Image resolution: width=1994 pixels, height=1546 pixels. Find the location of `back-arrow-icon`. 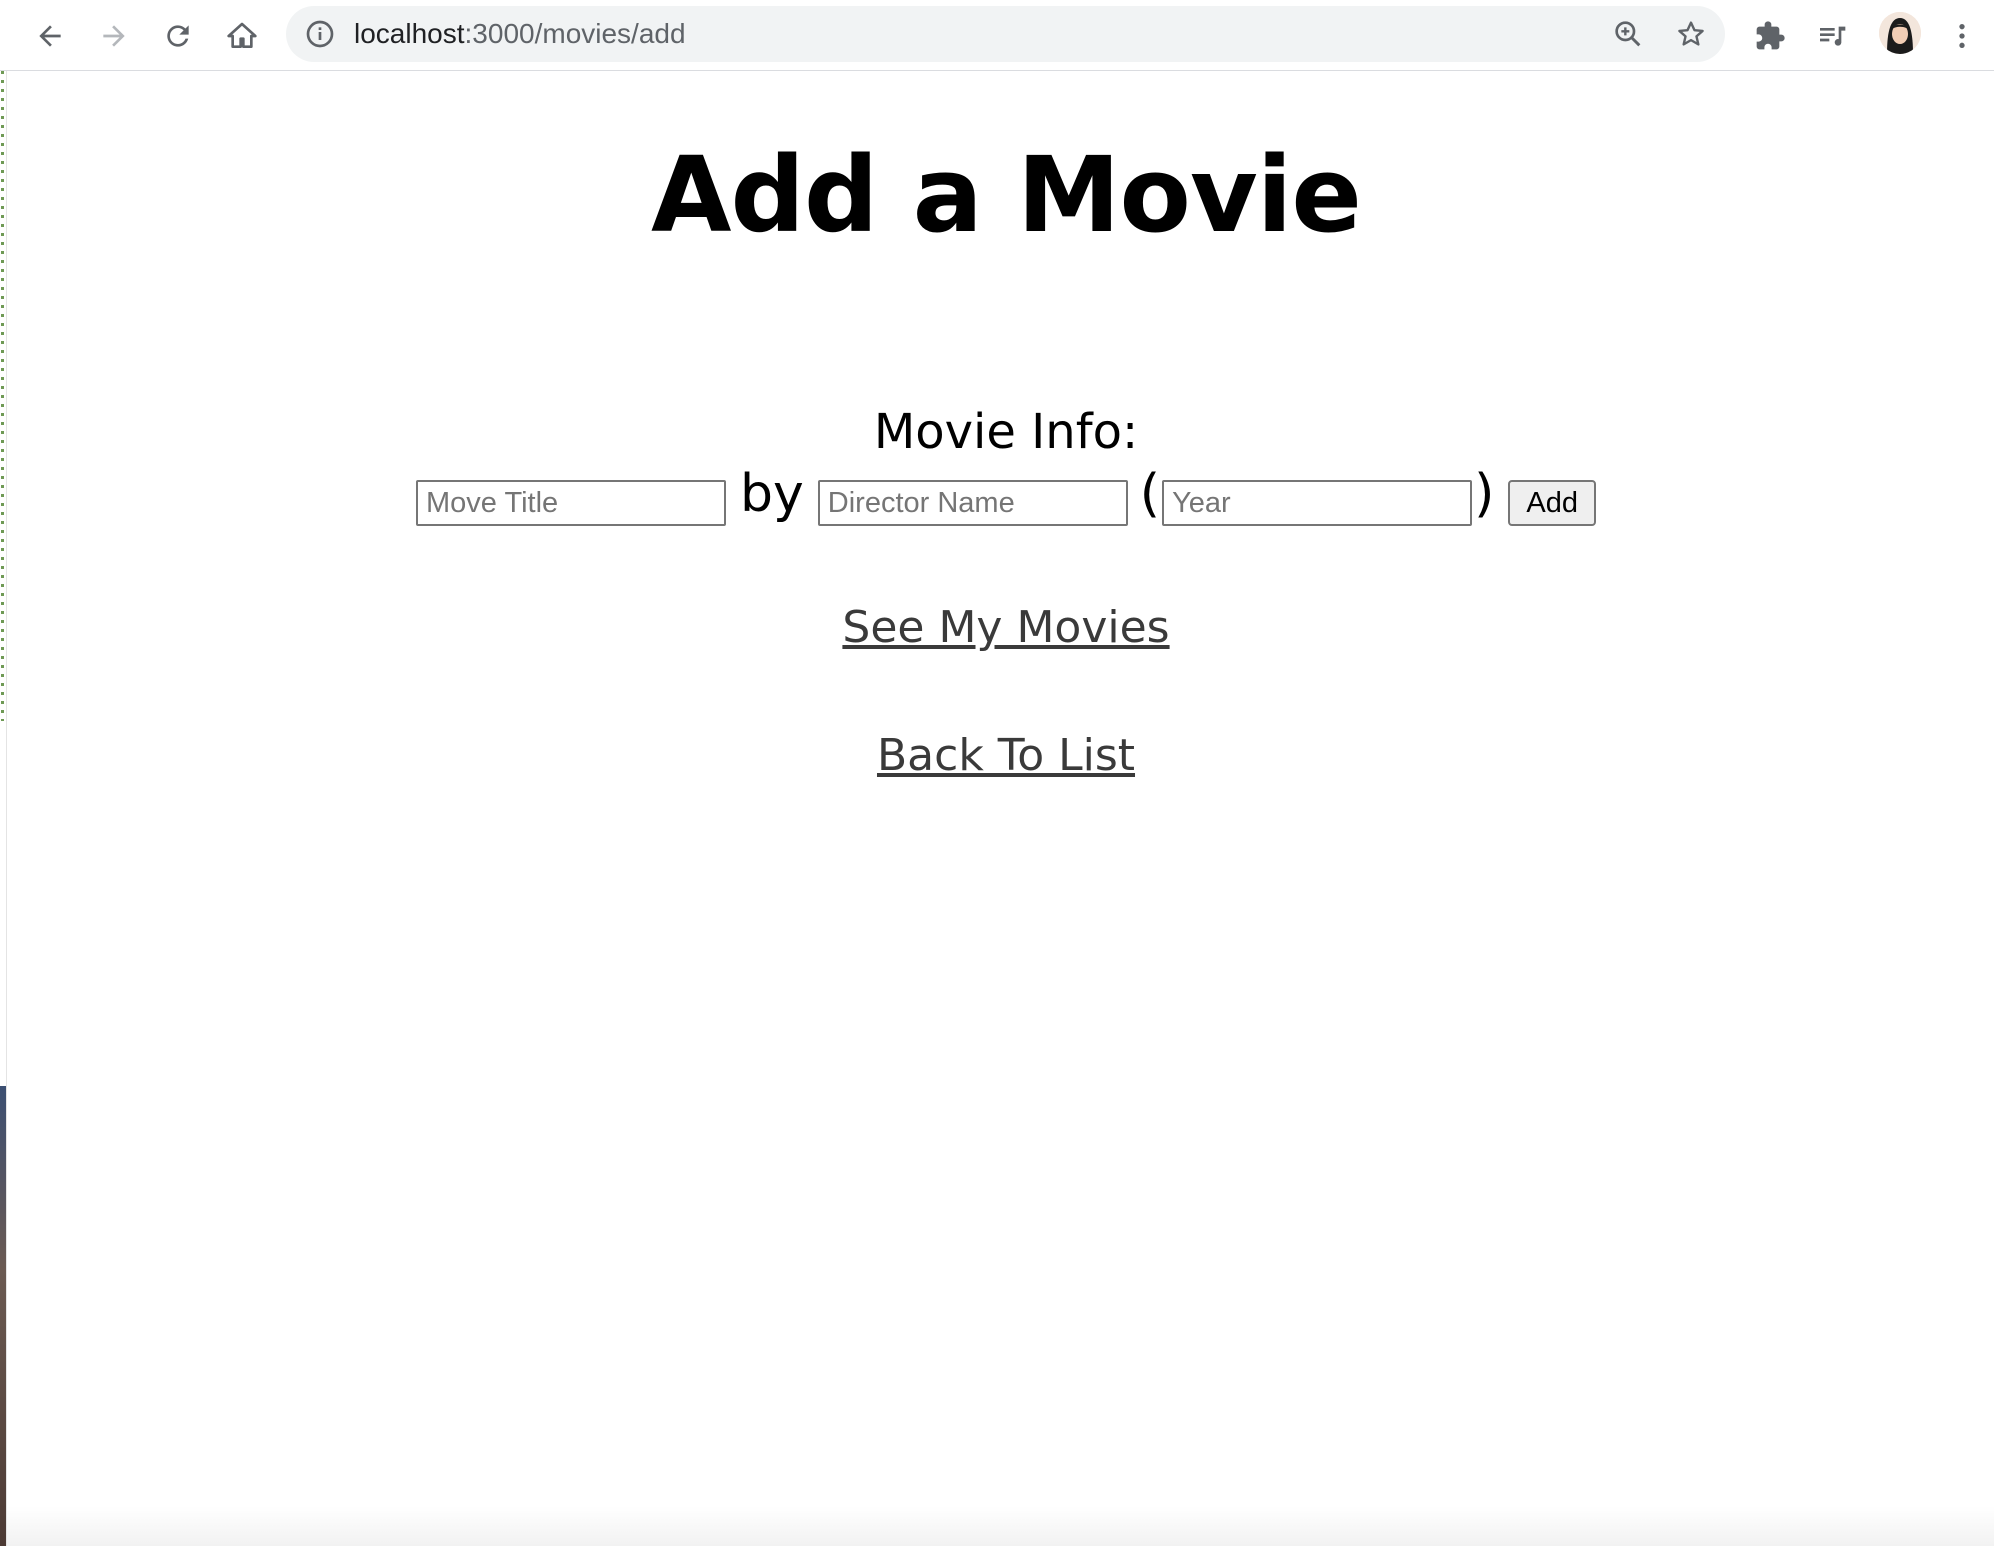

back-arrow-icon is located at coordinates (50, 36).